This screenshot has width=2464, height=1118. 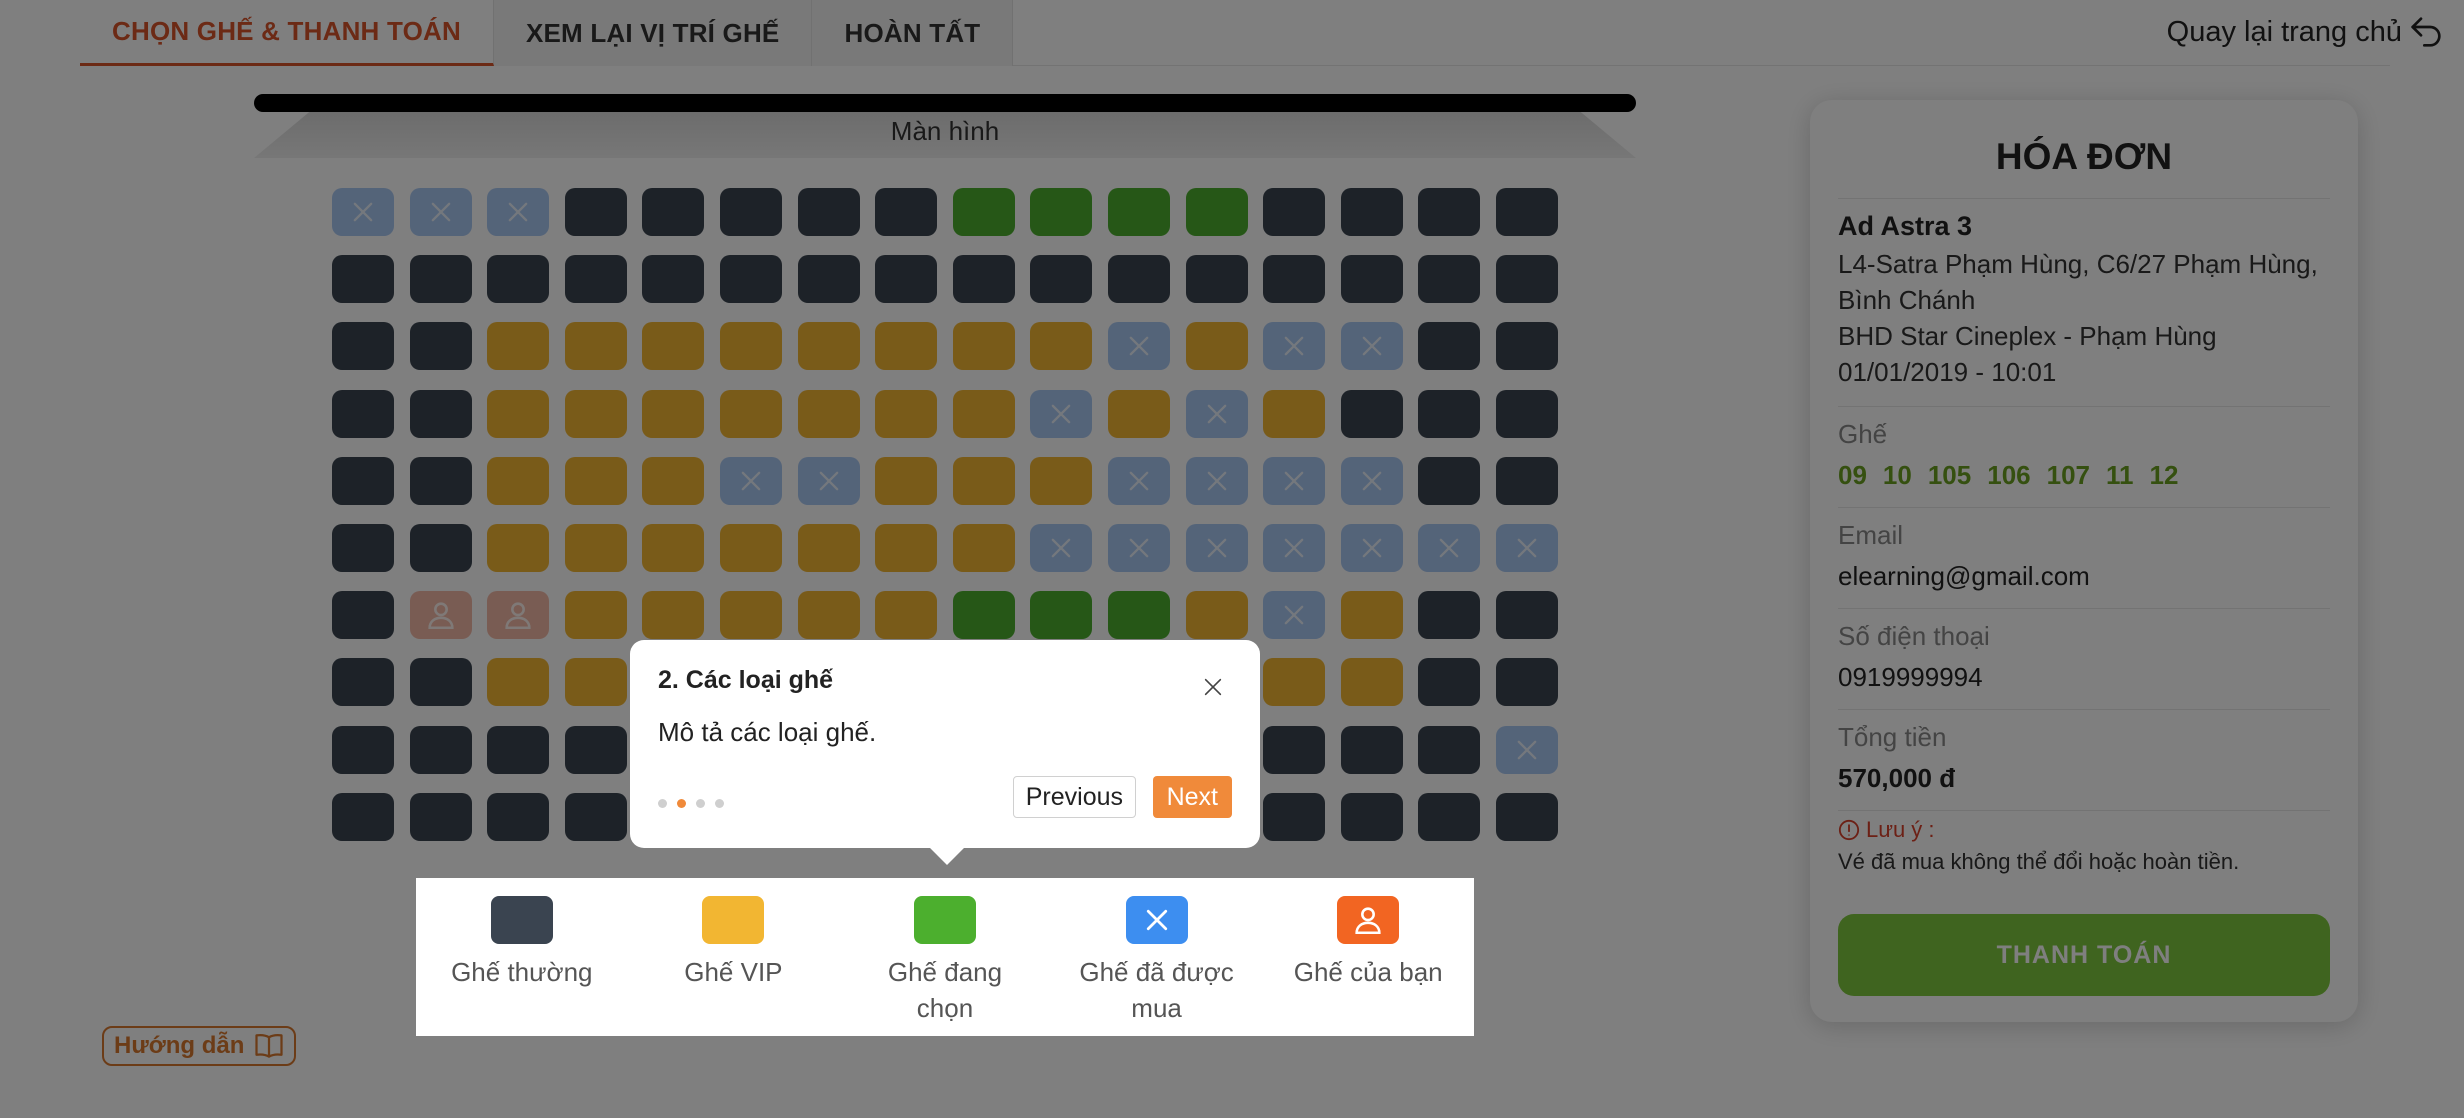 What do you see at coordinates (1232, 1077) in the screenshot?
I see `tour-overlay-bottom` at bounding box center [1232, 1077].